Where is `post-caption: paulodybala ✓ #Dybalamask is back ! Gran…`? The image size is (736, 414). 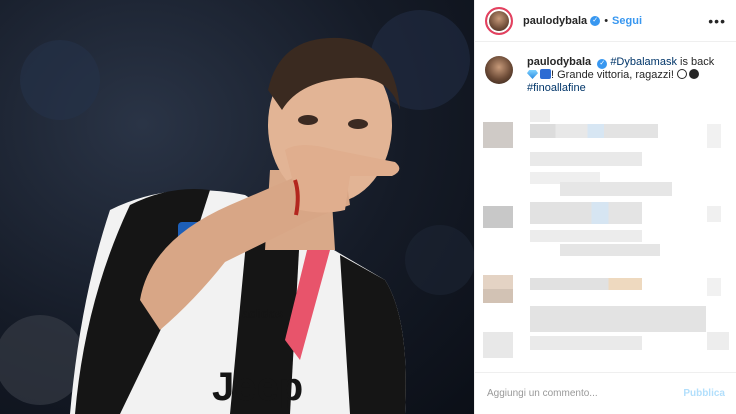 post-caption: paulodybala ✓ #Dybalamask is back ! Gran… is located at coordinates (605, 68).